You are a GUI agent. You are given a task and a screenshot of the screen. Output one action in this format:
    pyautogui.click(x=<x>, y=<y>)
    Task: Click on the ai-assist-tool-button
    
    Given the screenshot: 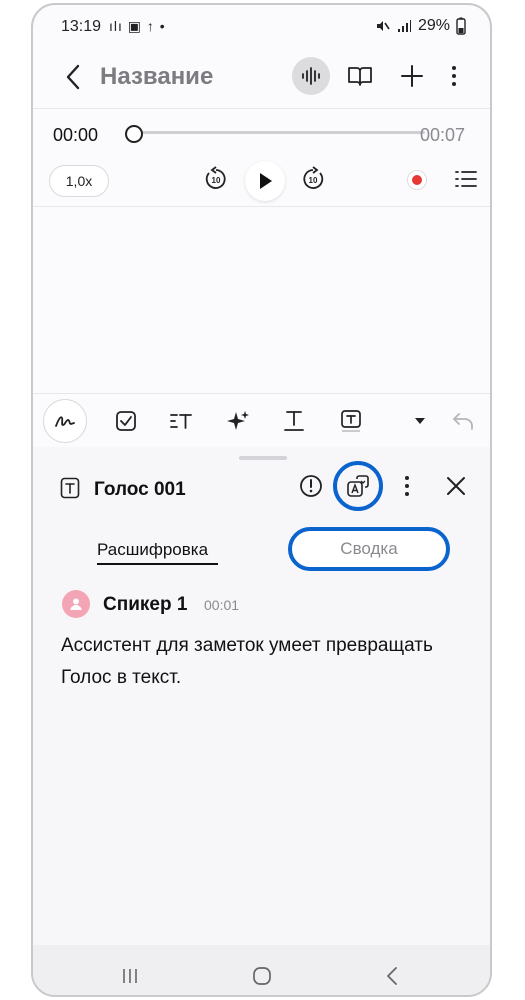 What is the action you would take?
    pyautogui.click(x=238, y=421)
    